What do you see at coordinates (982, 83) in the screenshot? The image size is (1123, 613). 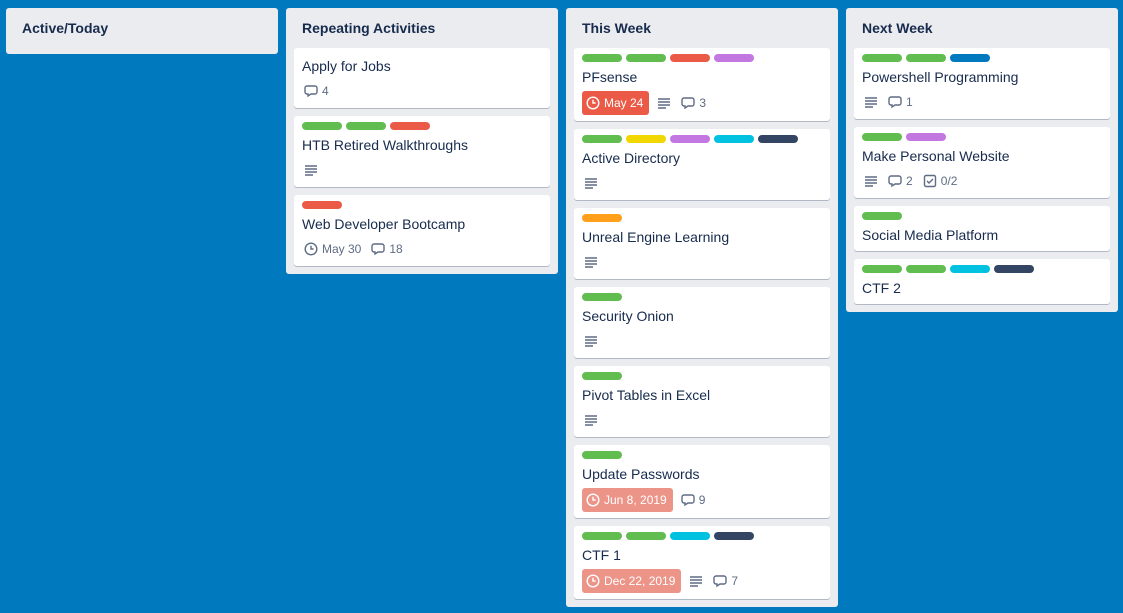 I see `card-powershell-programming: Powershell Programming 1` at bounding box center [982, 83].